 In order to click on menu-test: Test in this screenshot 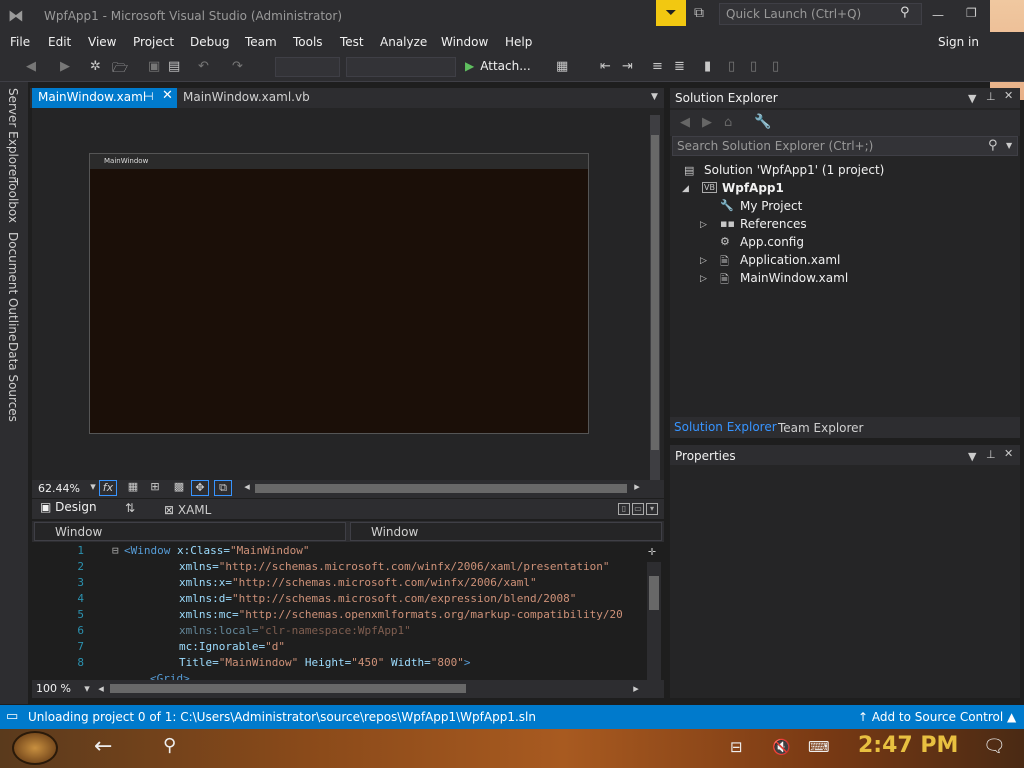, I will do `click(352, 42)`.